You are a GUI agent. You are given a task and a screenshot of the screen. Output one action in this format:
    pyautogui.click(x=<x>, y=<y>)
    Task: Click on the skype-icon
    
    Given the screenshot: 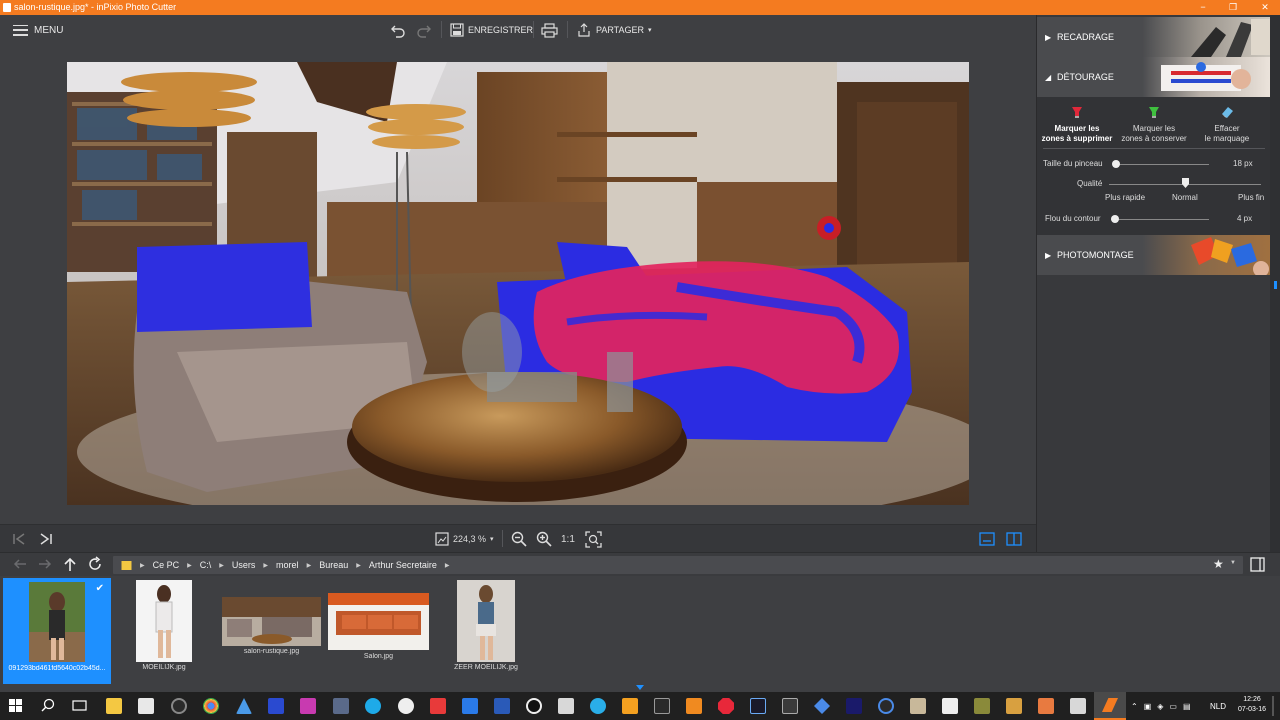 What is the action you would take?
    pyautogui.click(x=373, y=706)
    